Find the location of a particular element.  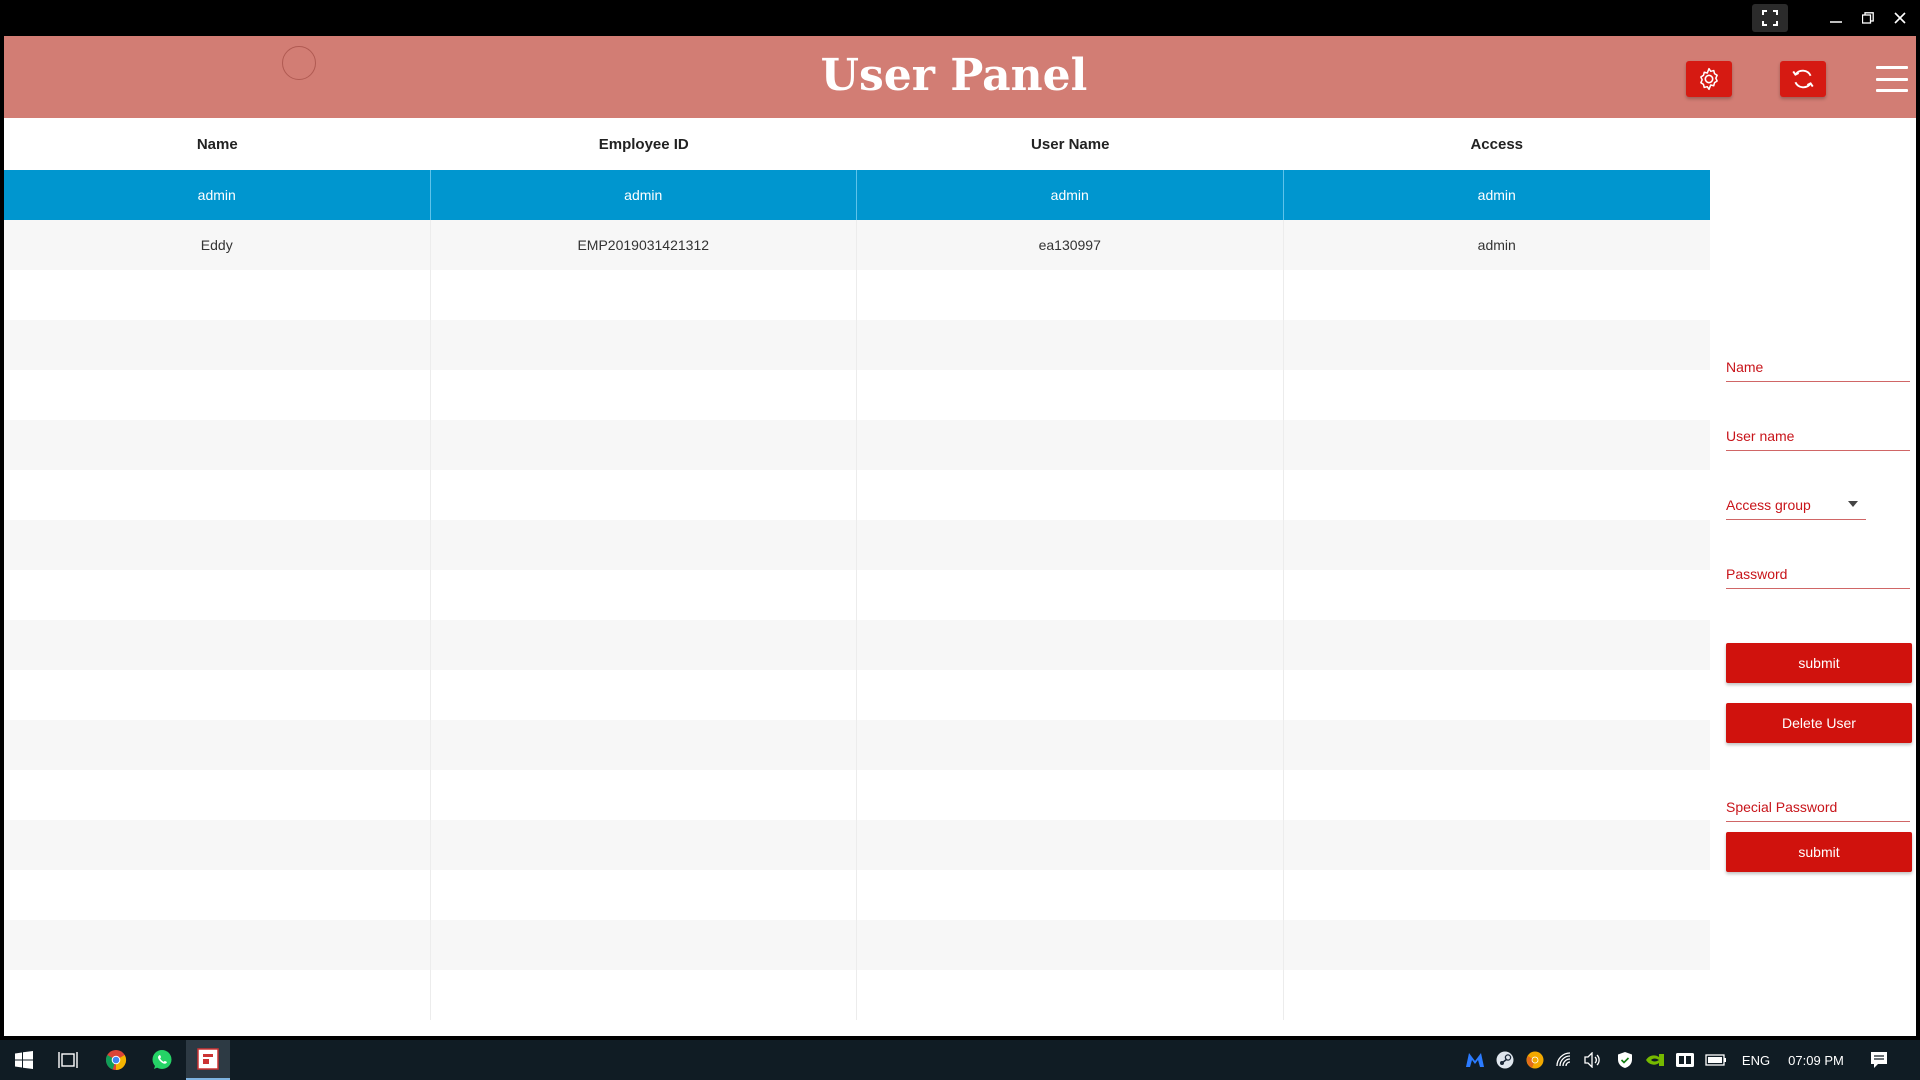

battery-tray-icon is located at coordinates (1716, 1060).